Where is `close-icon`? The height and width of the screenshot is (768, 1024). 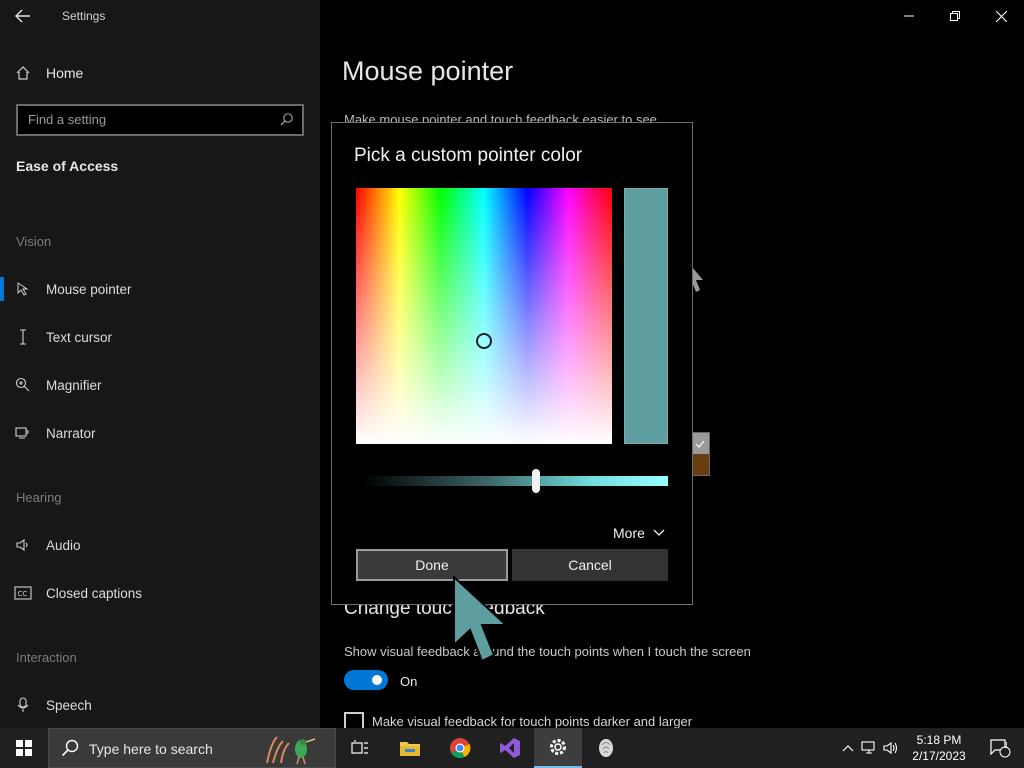 close-icon is located at coordinates (1001, 16).